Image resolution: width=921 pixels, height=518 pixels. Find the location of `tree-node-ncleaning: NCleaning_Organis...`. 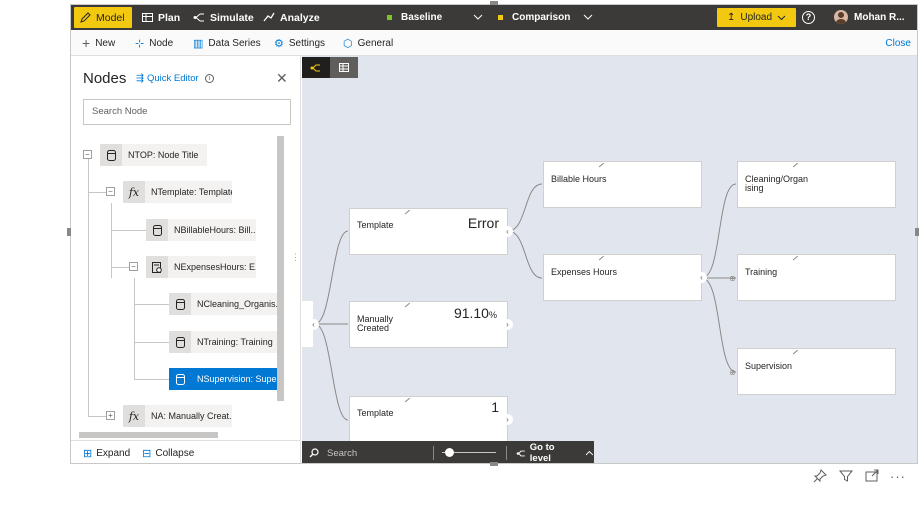

tree-node-ncleaning: NCleaning_Organis... is located at coordinates (224, 304).